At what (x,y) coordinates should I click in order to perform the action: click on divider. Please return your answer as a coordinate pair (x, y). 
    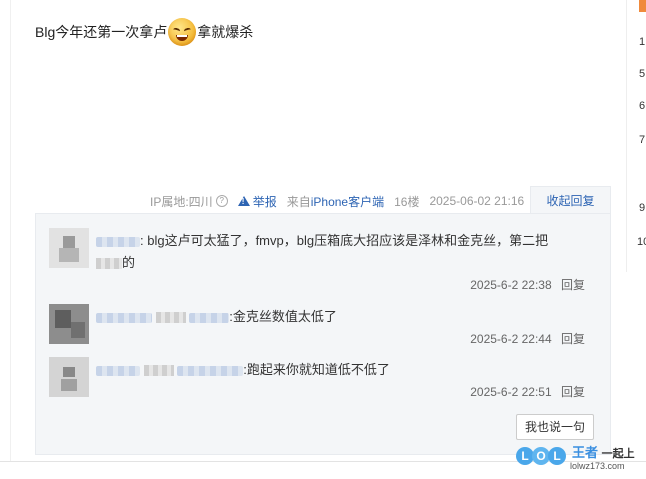
    Looking at the image, I should click on (10, 230).